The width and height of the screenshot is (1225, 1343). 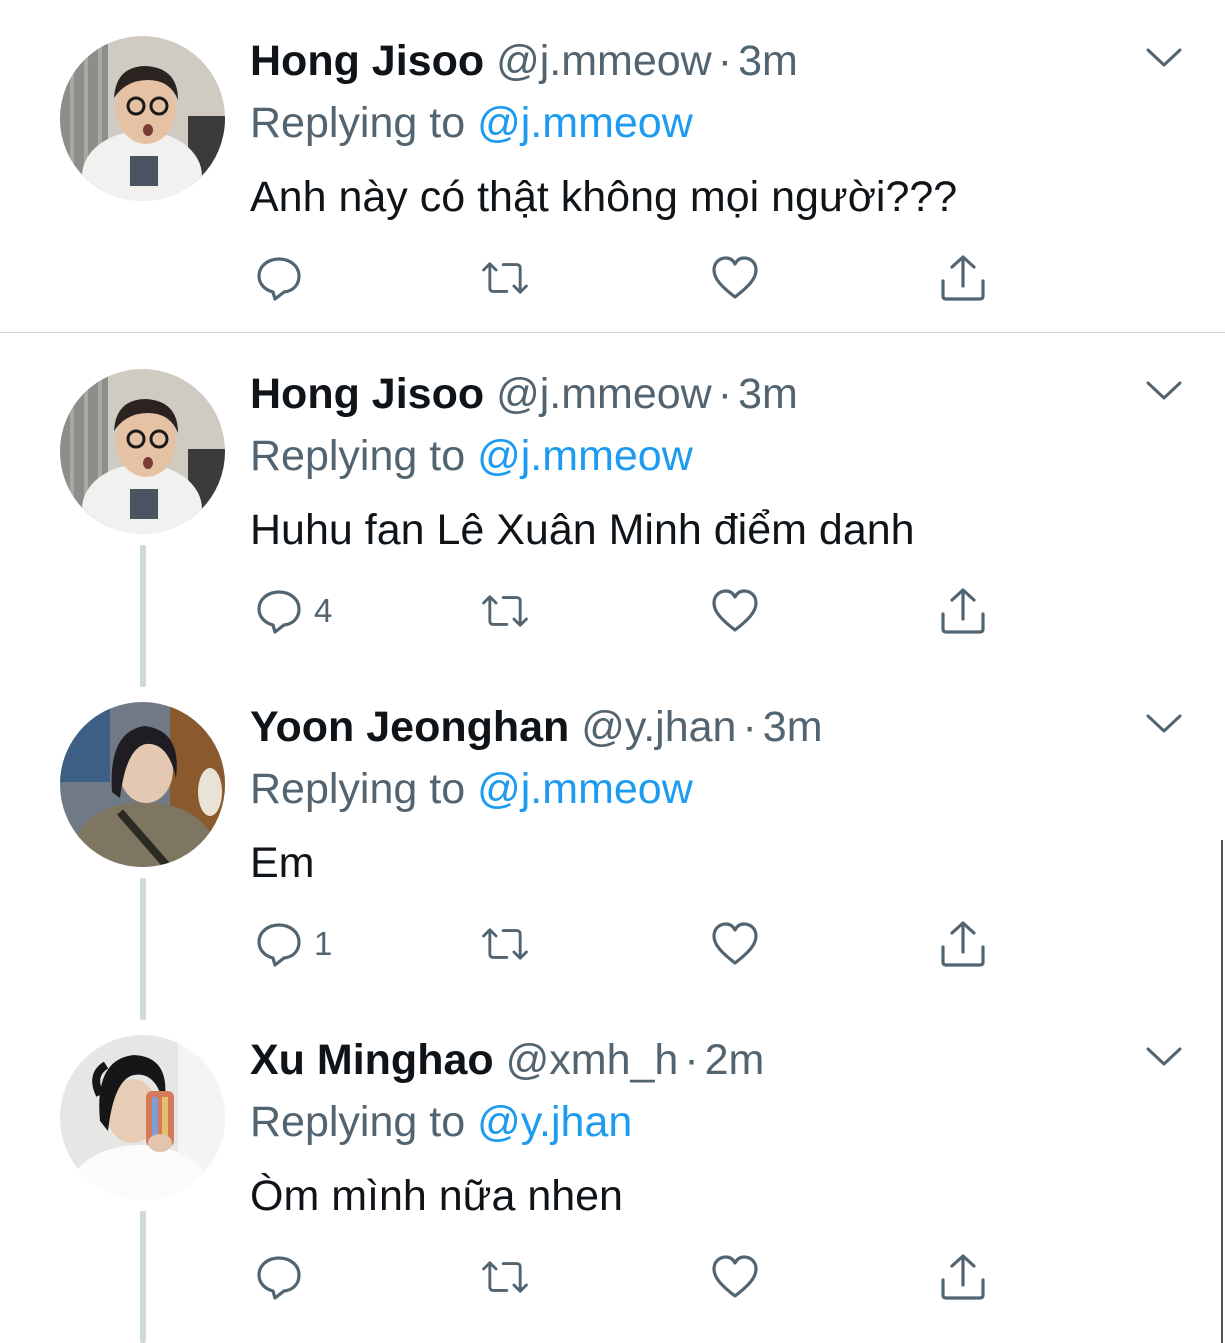 I want to click on tweet-text: Òm mình nữa nhen, so click(x=436, y=1196).